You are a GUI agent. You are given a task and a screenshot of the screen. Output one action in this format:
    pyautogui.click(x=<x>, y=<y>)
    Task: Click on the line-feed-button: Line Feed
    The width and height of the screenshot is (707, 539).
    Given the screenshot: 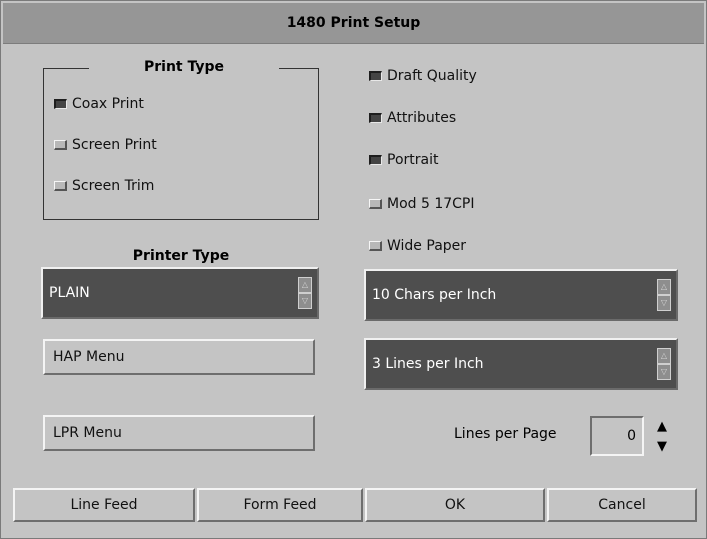 What is the action you would take?
    pyautogui.click(x=104, y=505)
    